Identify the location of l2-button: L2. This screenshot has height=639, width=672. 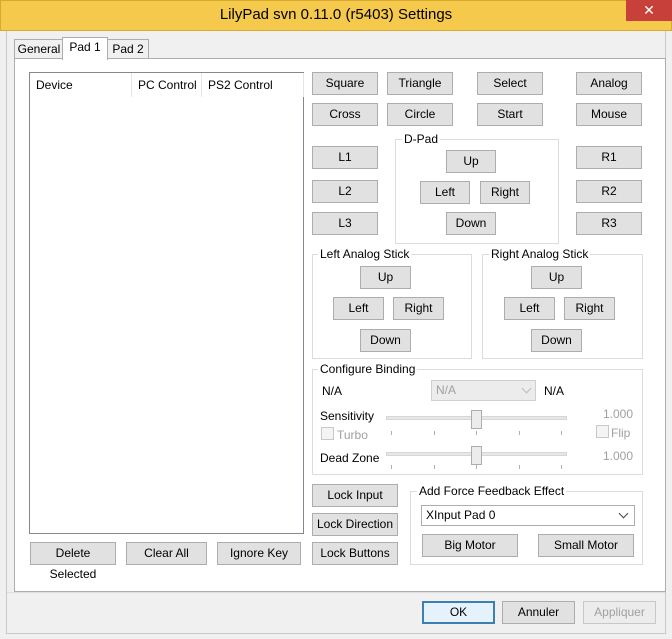
(345, 191).